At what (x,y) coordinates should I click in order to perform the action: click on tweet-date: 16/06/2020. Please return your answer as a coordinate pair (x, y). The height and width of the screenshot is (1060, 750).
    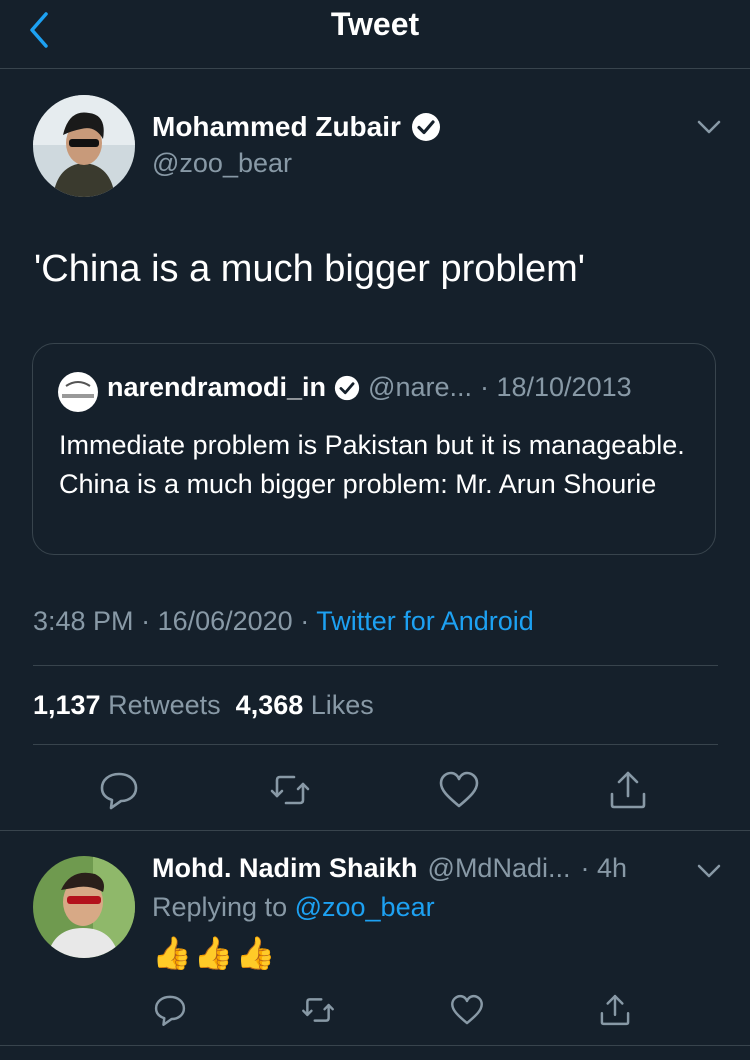
    Looking at the image, I should click on (225, 621).